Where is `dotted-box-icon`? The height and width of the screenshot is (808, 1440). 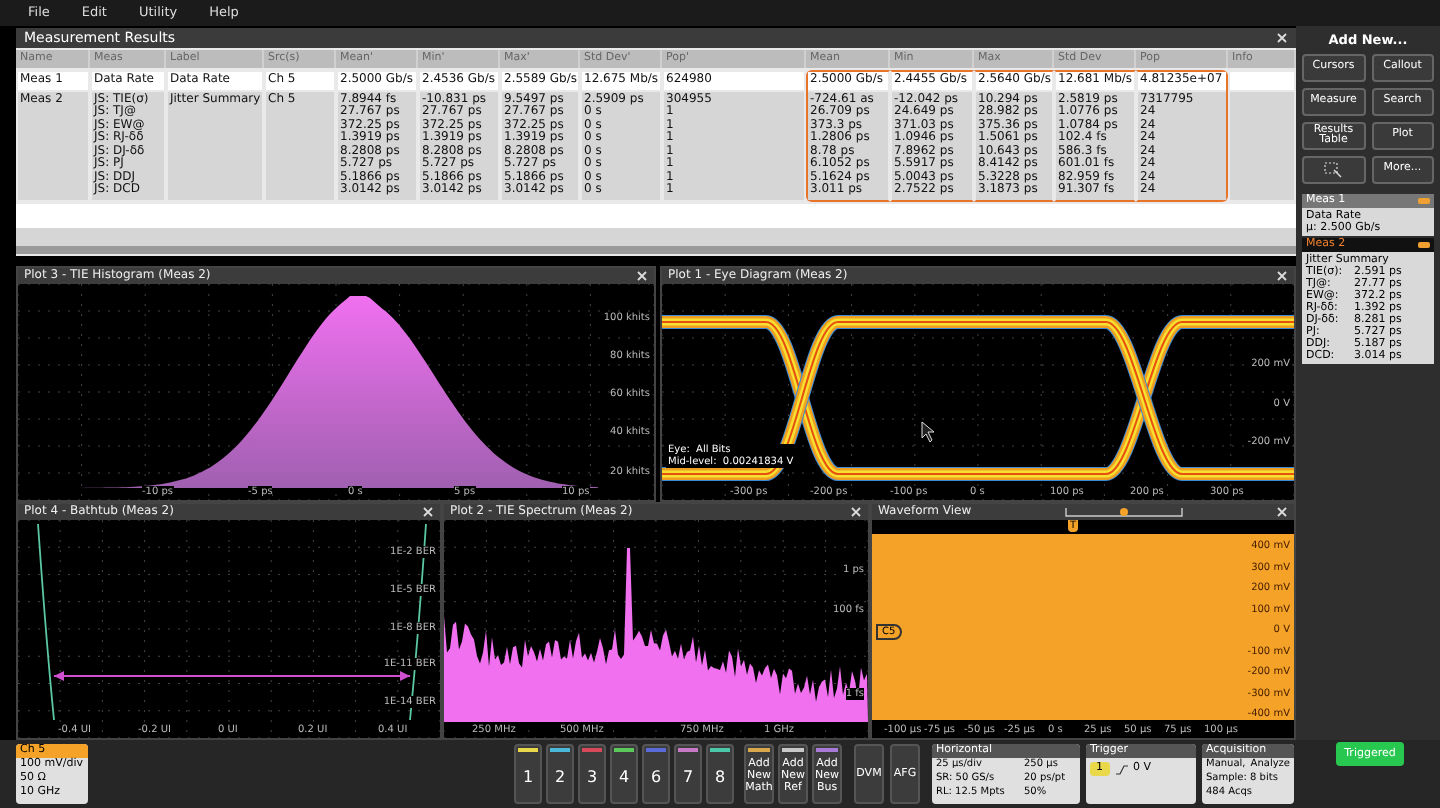 dotted-box-icon is located at coordinates (1333, 170).